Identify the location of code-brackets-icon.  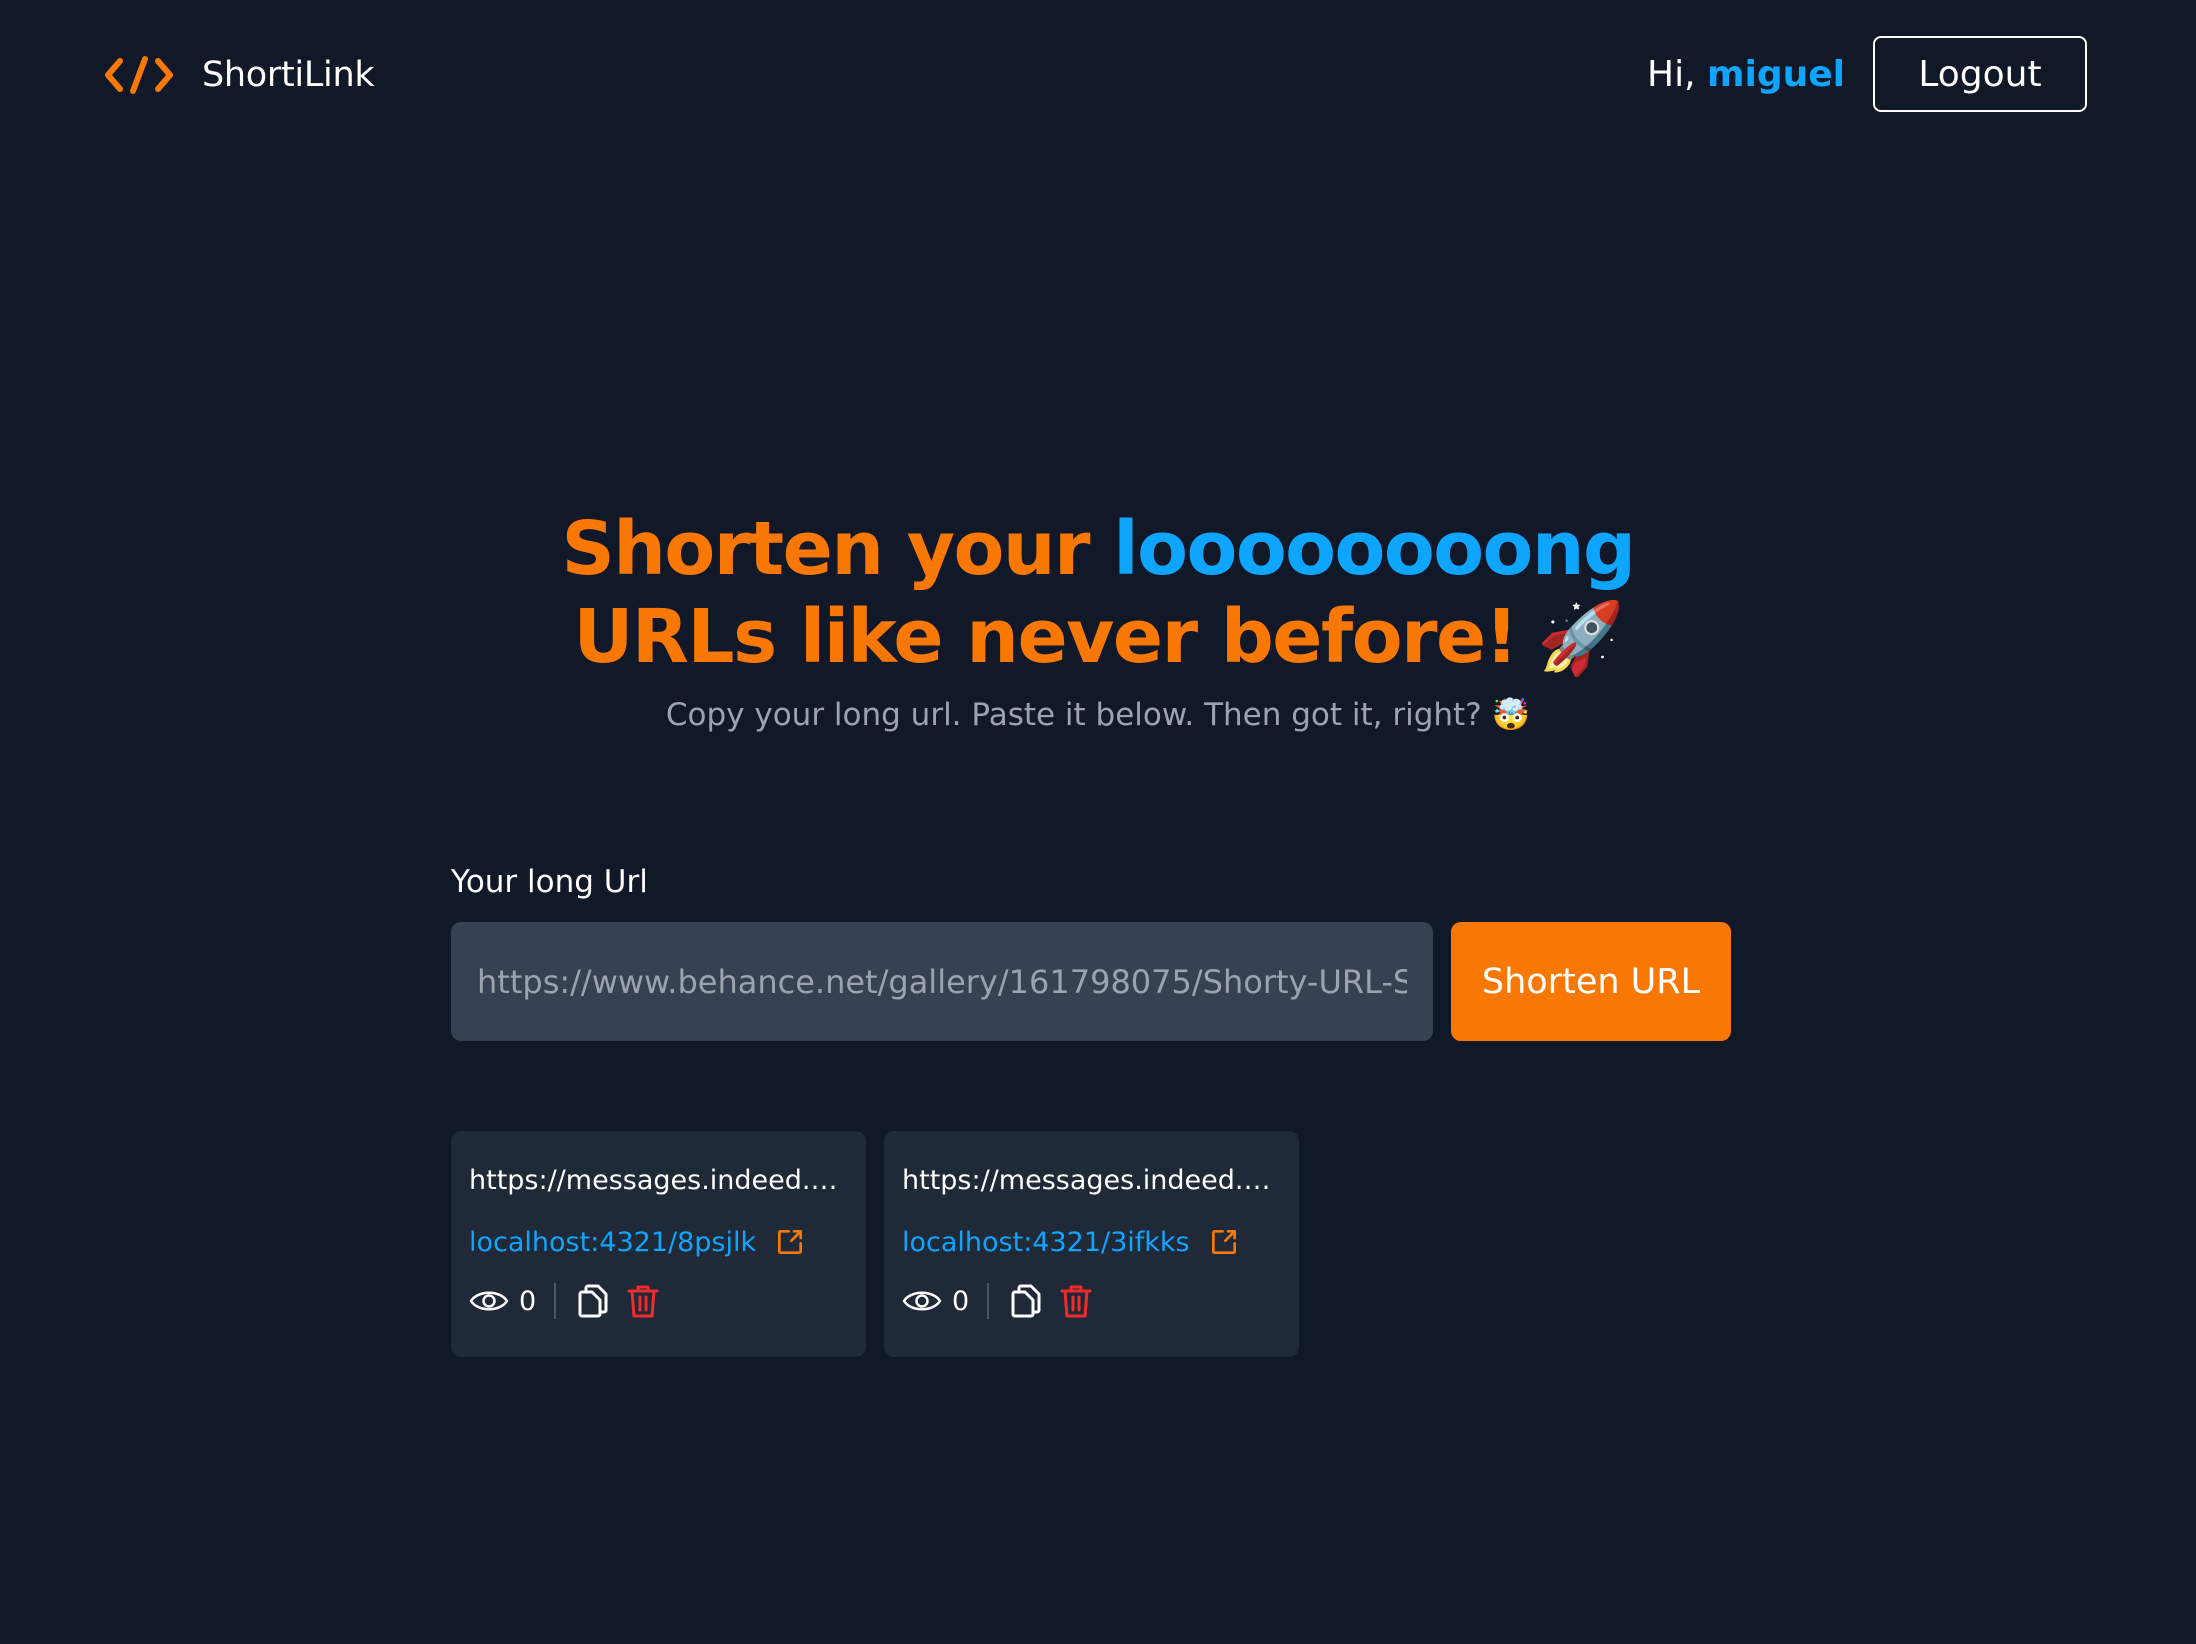
(139, 75).